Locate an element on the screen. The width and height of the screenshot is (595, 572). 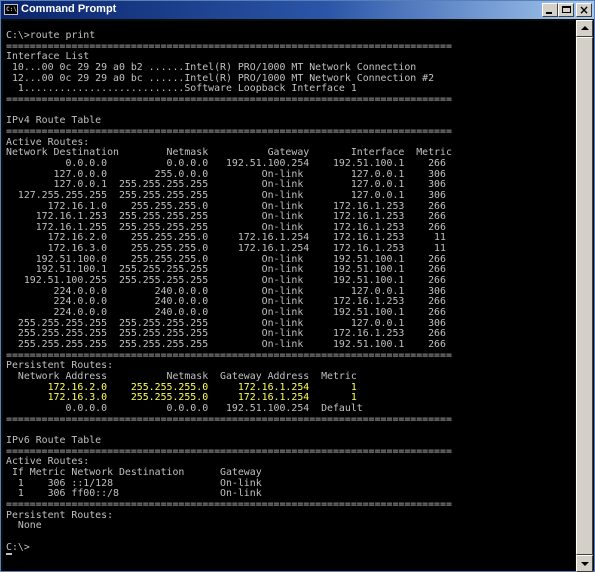
arrow-down-icon is located at coordinates (585, 564).